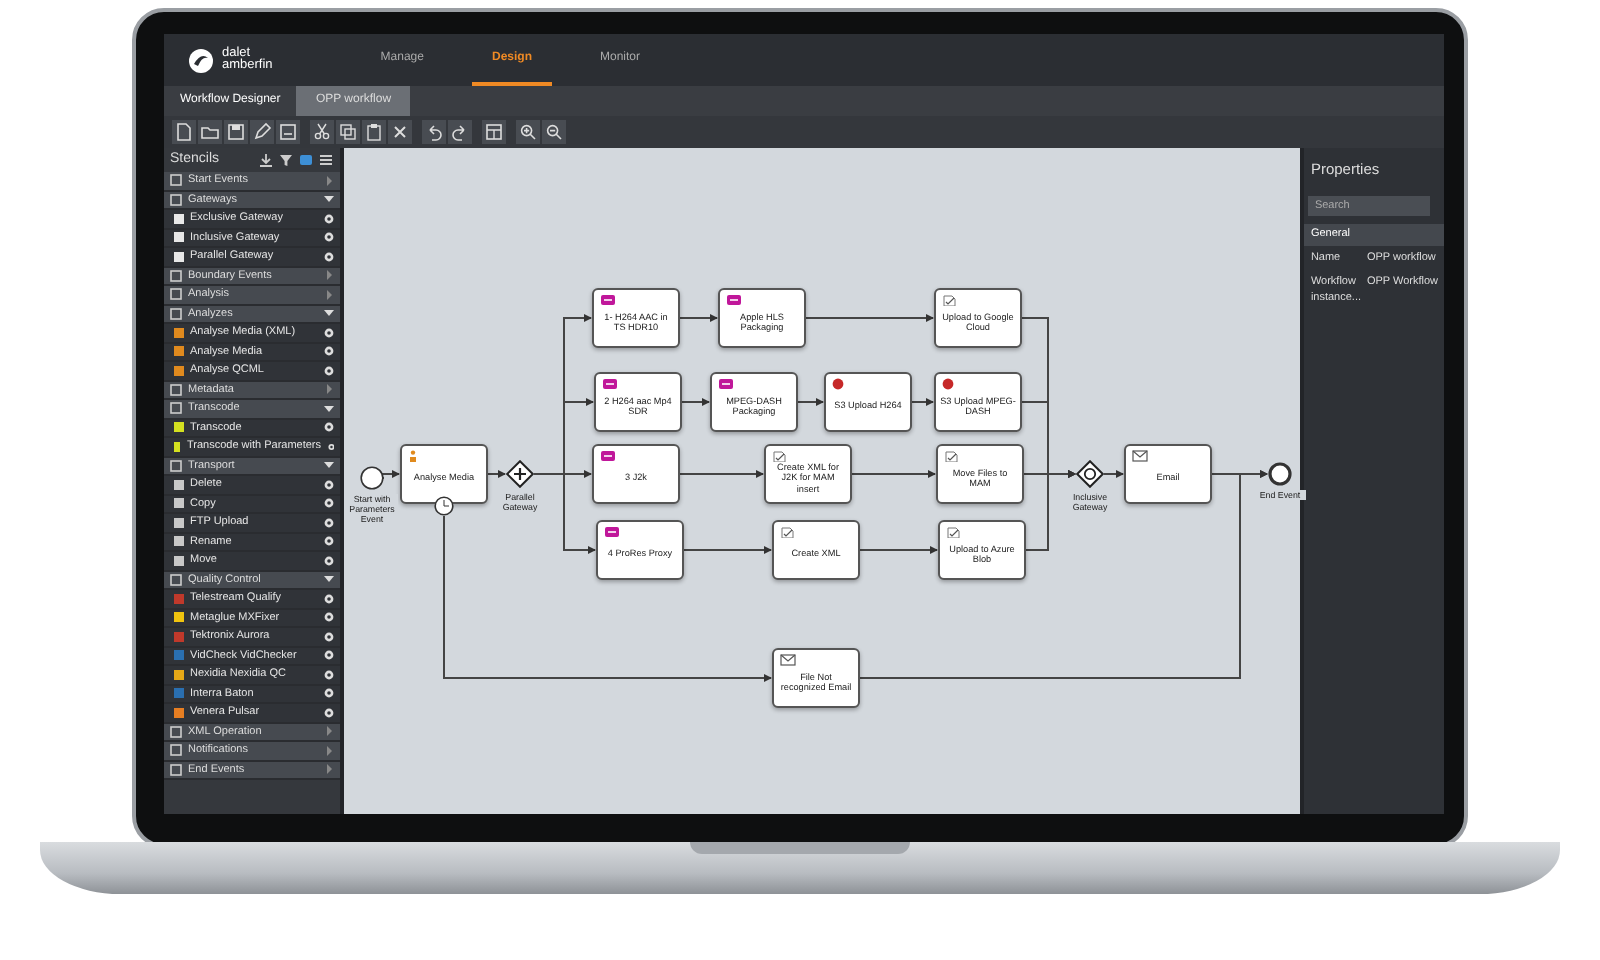  I want to click on edit-icon, so click(262, 132).